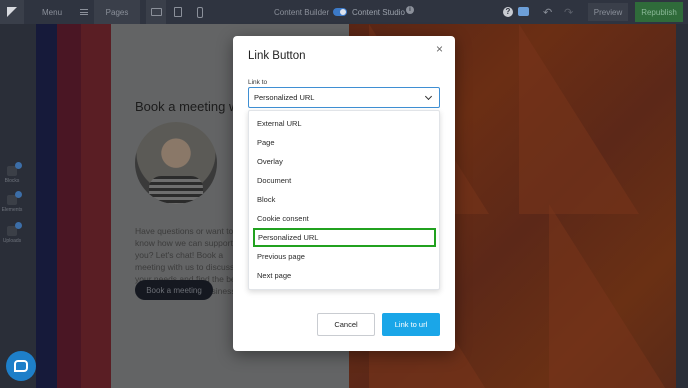 This screenshot has width=688, height=388. What do you see at coordinates (344, 180) in the screenshot?
I see `option-document: Document` at bounding box center [344, 180].